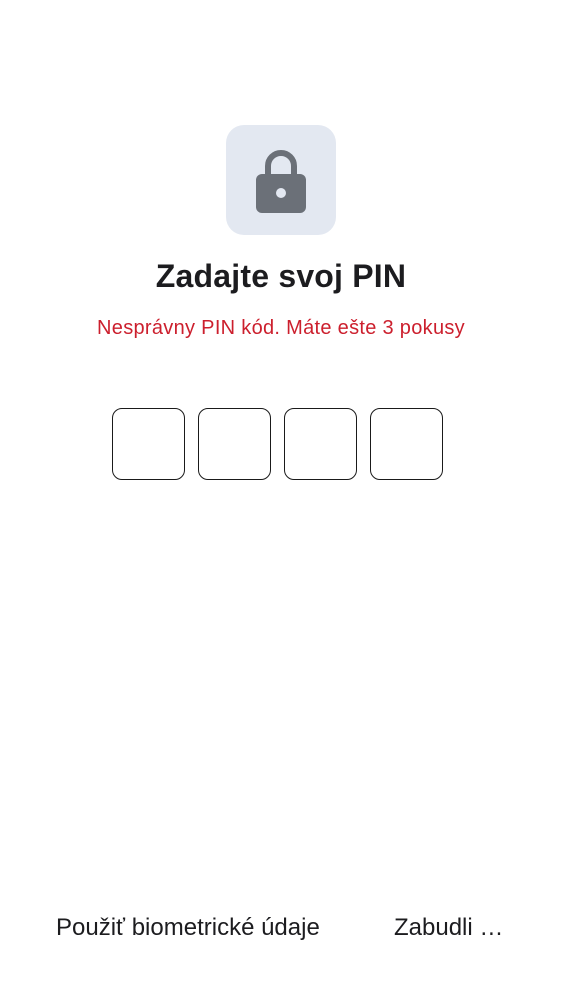 The width and height of the screenshot is (562, 1000). I want to click on use-biometrics-button: Použiť biometrické údaje, so click(188, 928).